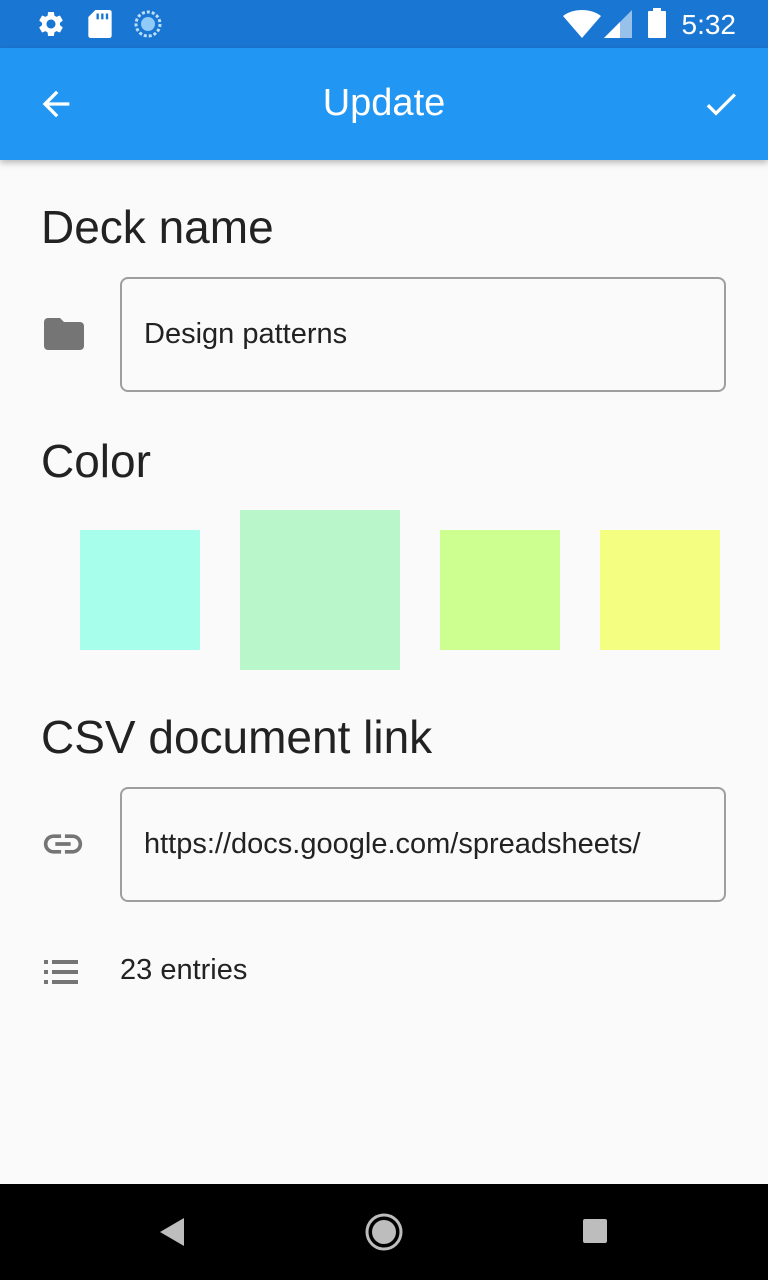  Describe the element at coordinates (172, 1232) in the screenshot. I see `back-triangle-icon` at that location.